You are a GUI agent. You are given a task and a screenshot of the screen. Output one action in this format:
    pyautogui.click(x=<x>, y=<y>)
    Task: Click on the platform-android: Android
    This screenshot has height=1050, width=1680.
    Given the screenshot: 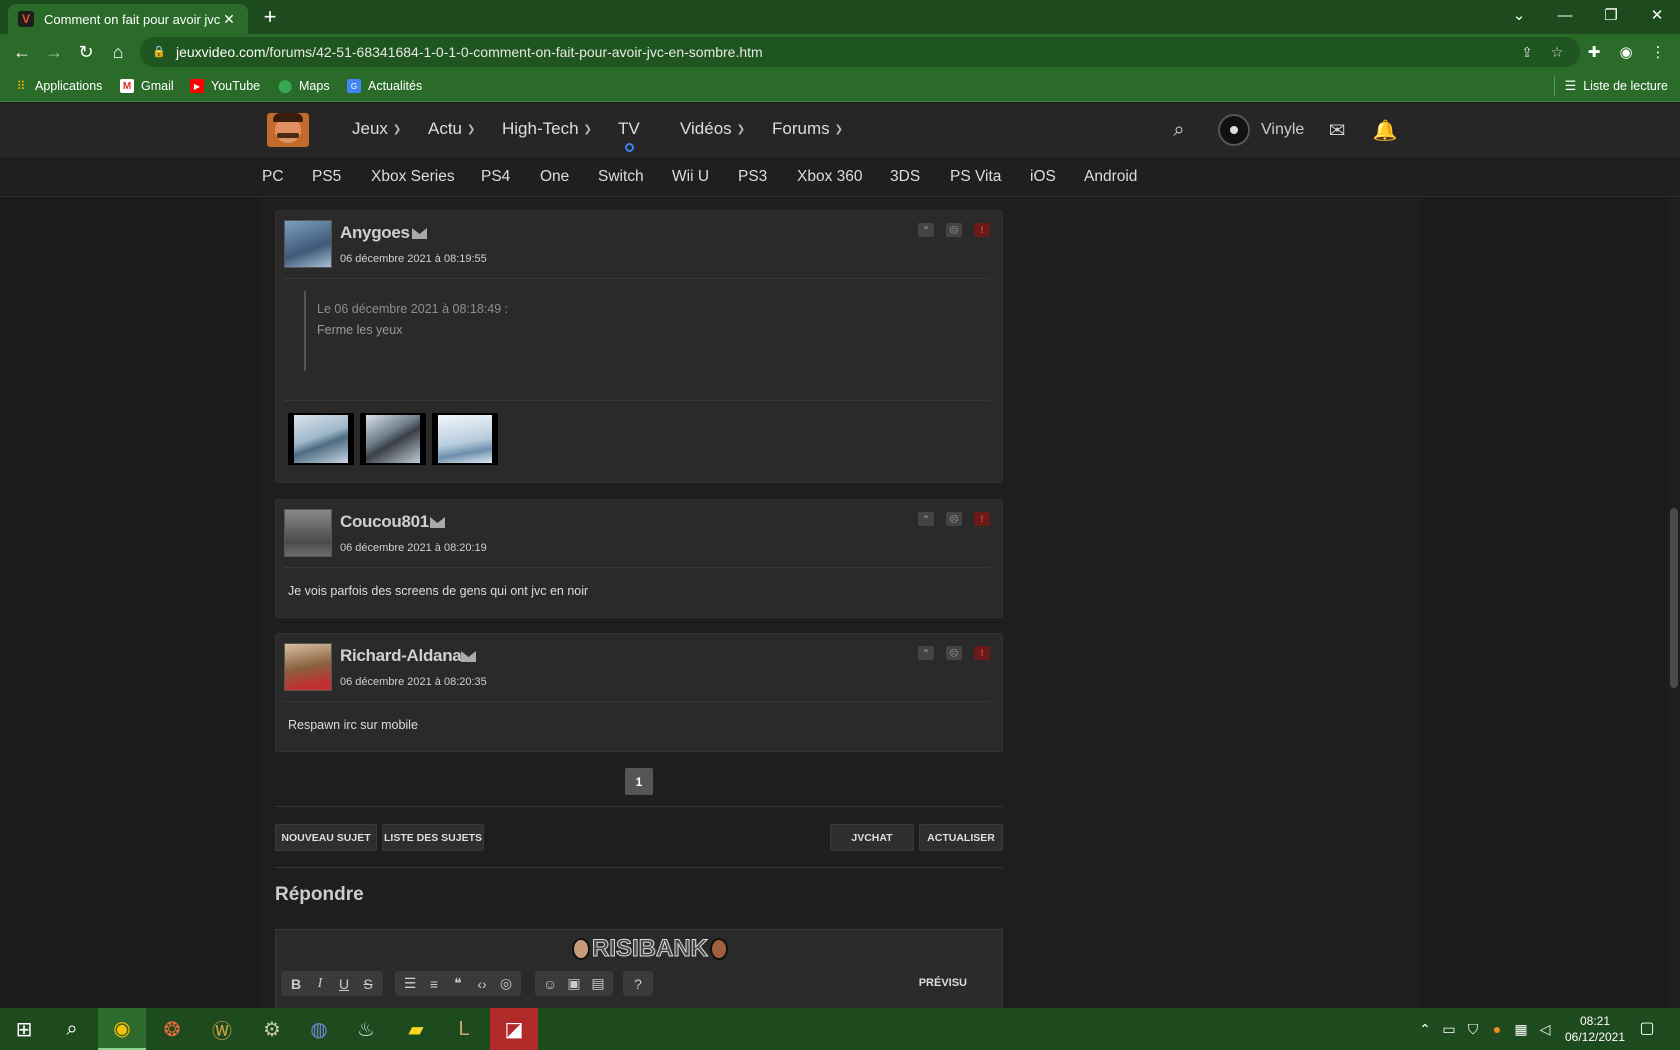 What is the action you would take?
    pyautogui.click(x=1110, y=177)
    